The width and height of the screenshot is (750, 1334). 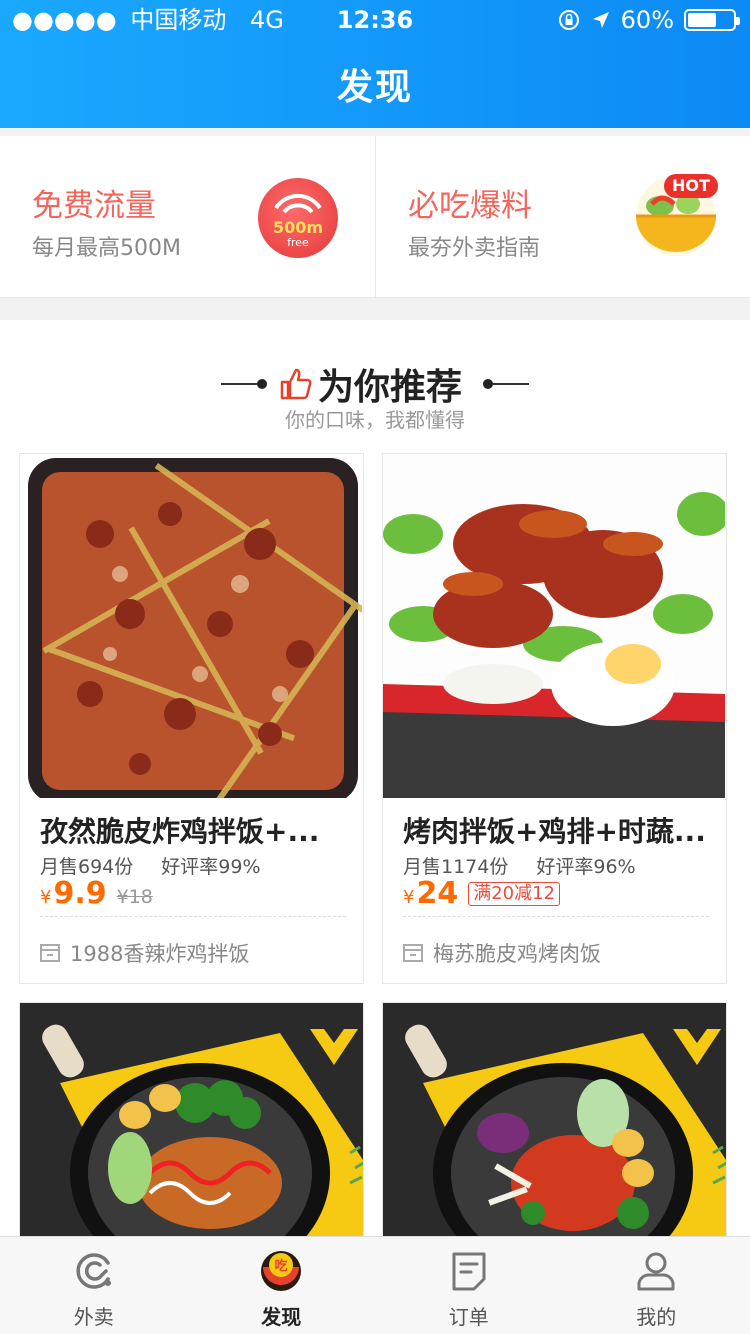 I want to click on badge-sub-text: free, so click(x=298, y=242).